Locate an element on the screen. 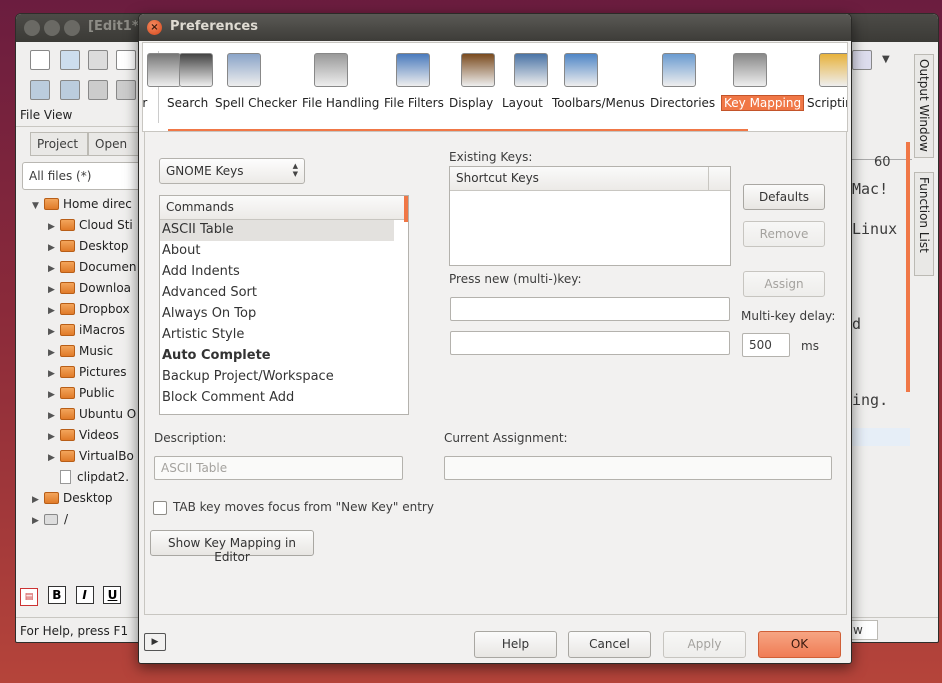 Image resolution: width=942 pixels, height=683 pixels. tree-item: ▶ Music is located at coordinates (84, 354).